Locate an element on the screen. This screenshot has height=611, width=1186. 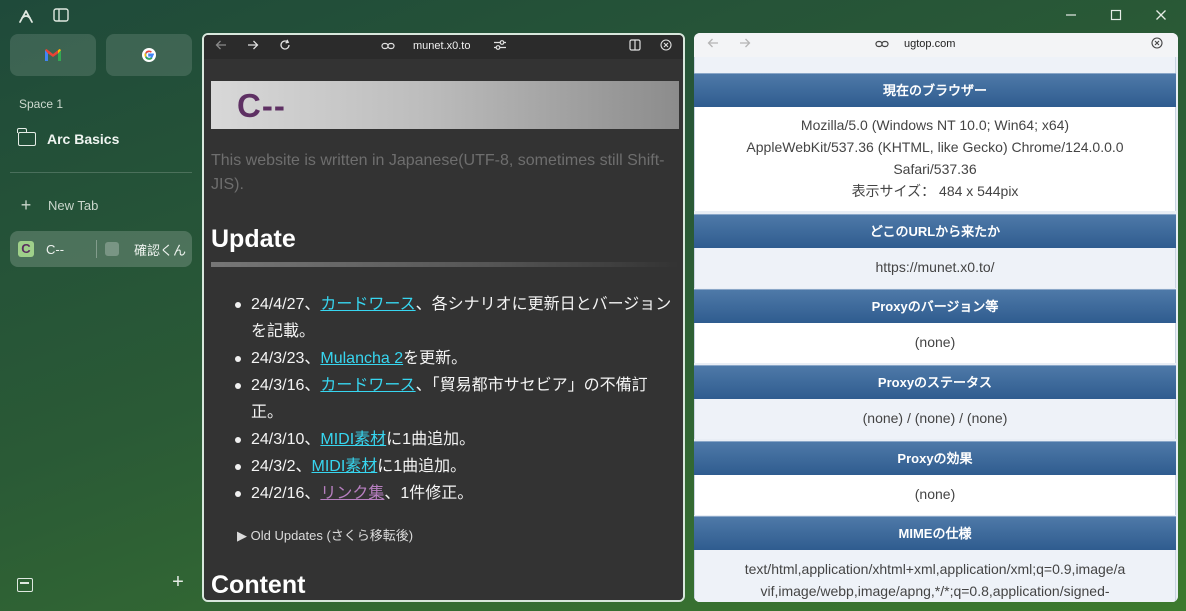
link-links: リンク集 is located at coordinates (352, 493).